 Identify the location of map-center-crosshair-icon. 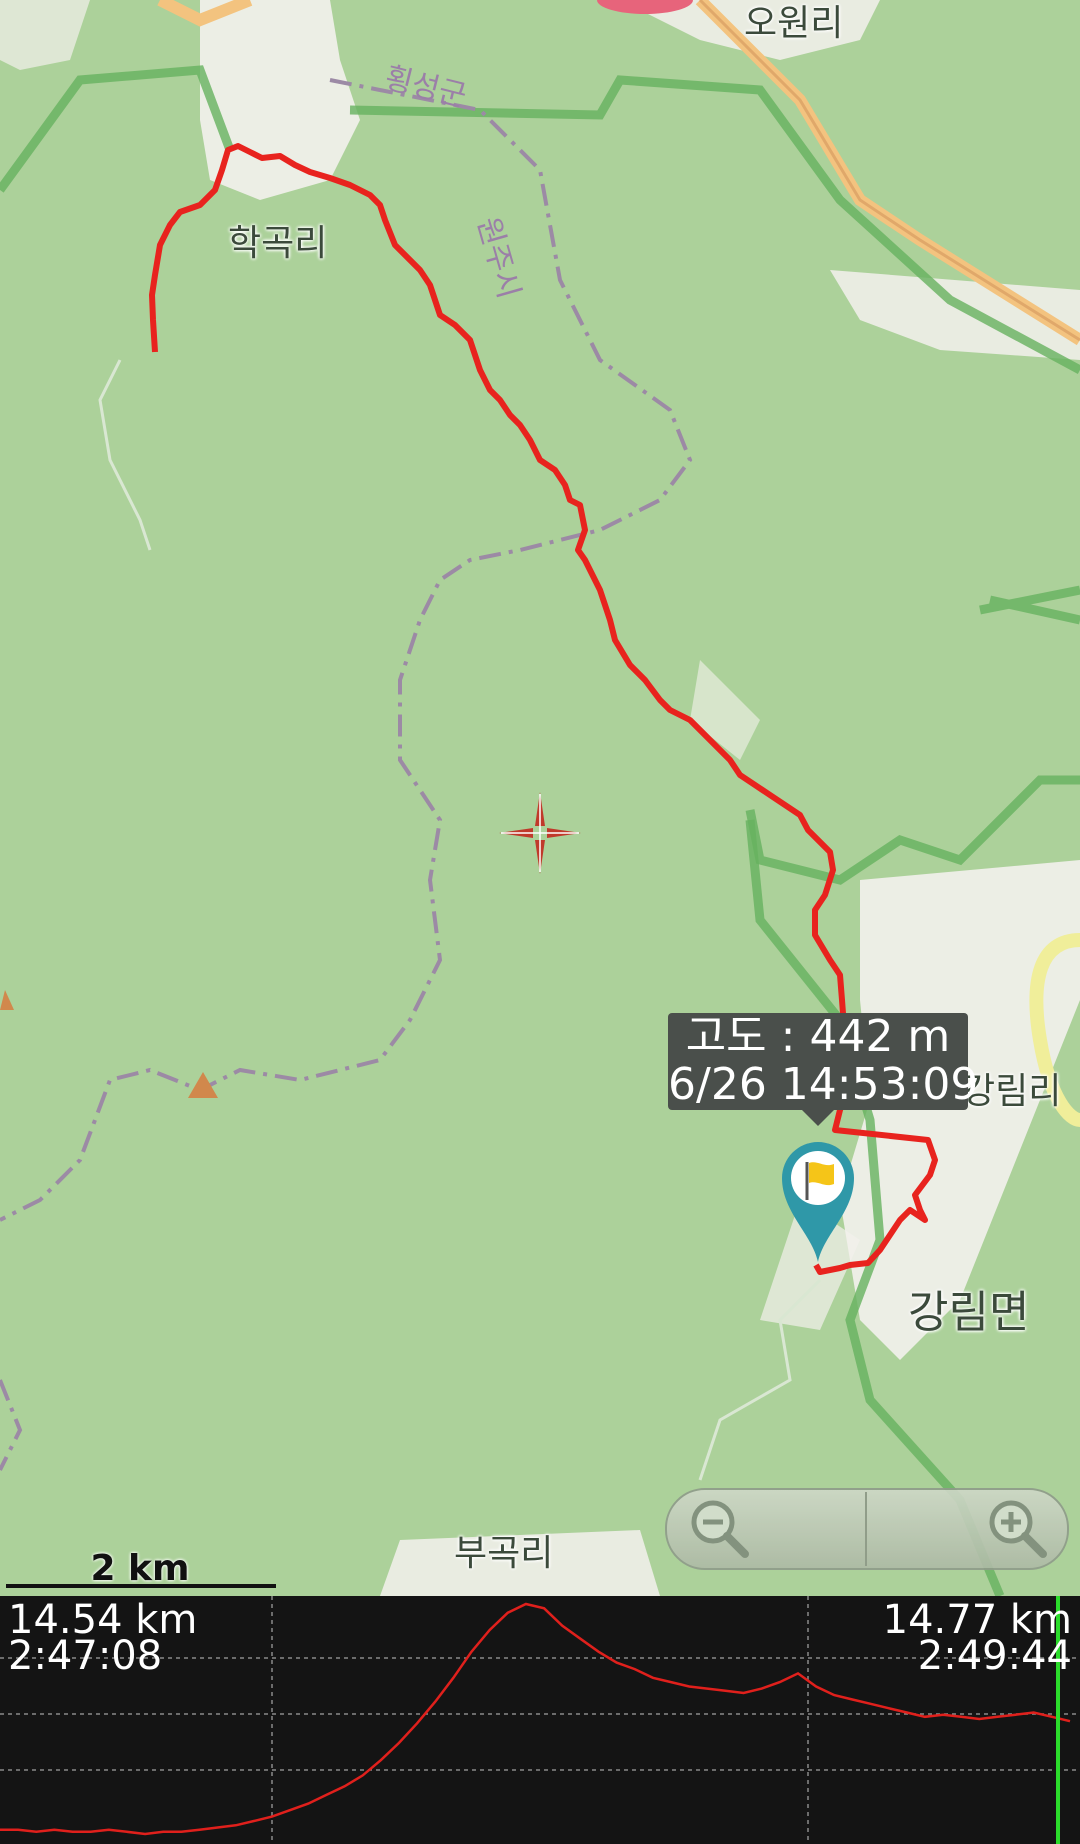
(540, 833).